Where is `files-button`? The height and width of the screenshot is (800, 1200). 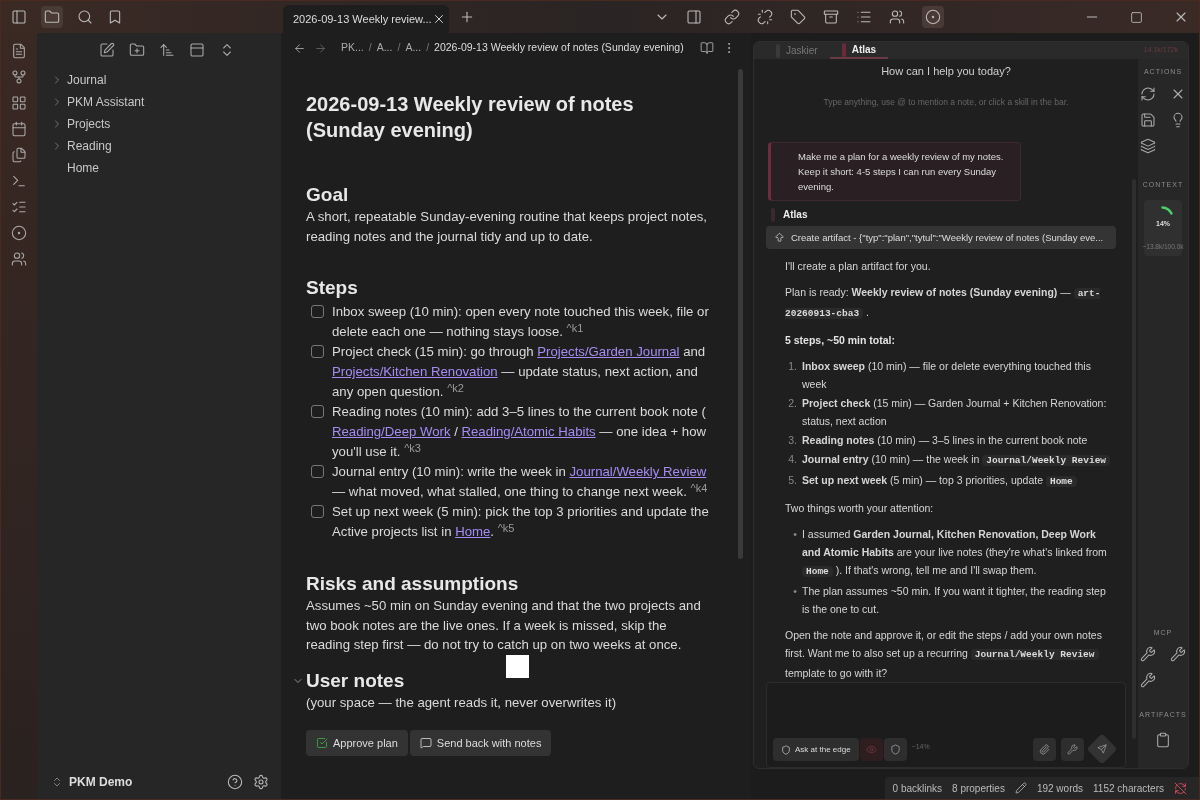
files-button is located at coordinates (52, 17).